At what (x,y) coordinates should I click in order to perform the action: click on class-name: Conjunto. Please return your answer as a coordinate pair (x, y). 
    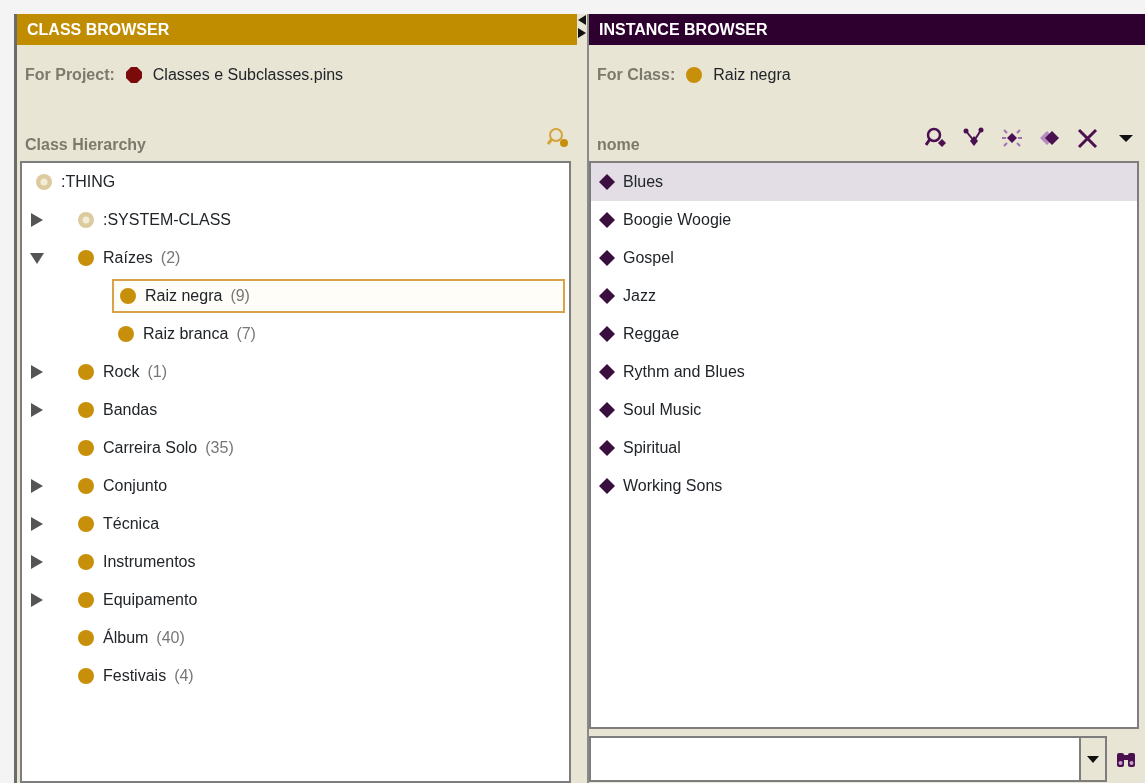
    Looking at the image, I should click on (135, 486).